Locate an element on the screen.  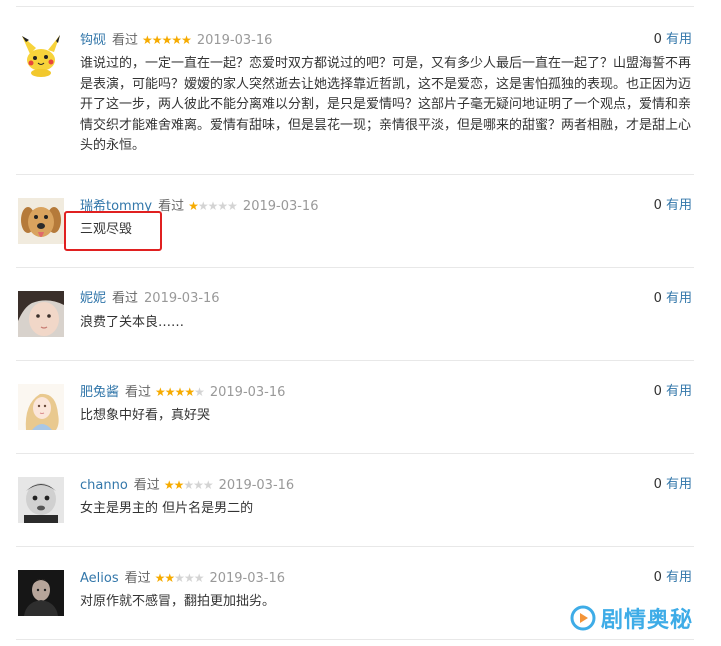
watermark: 剧情奥秘 is located at coordinates (631, 618).